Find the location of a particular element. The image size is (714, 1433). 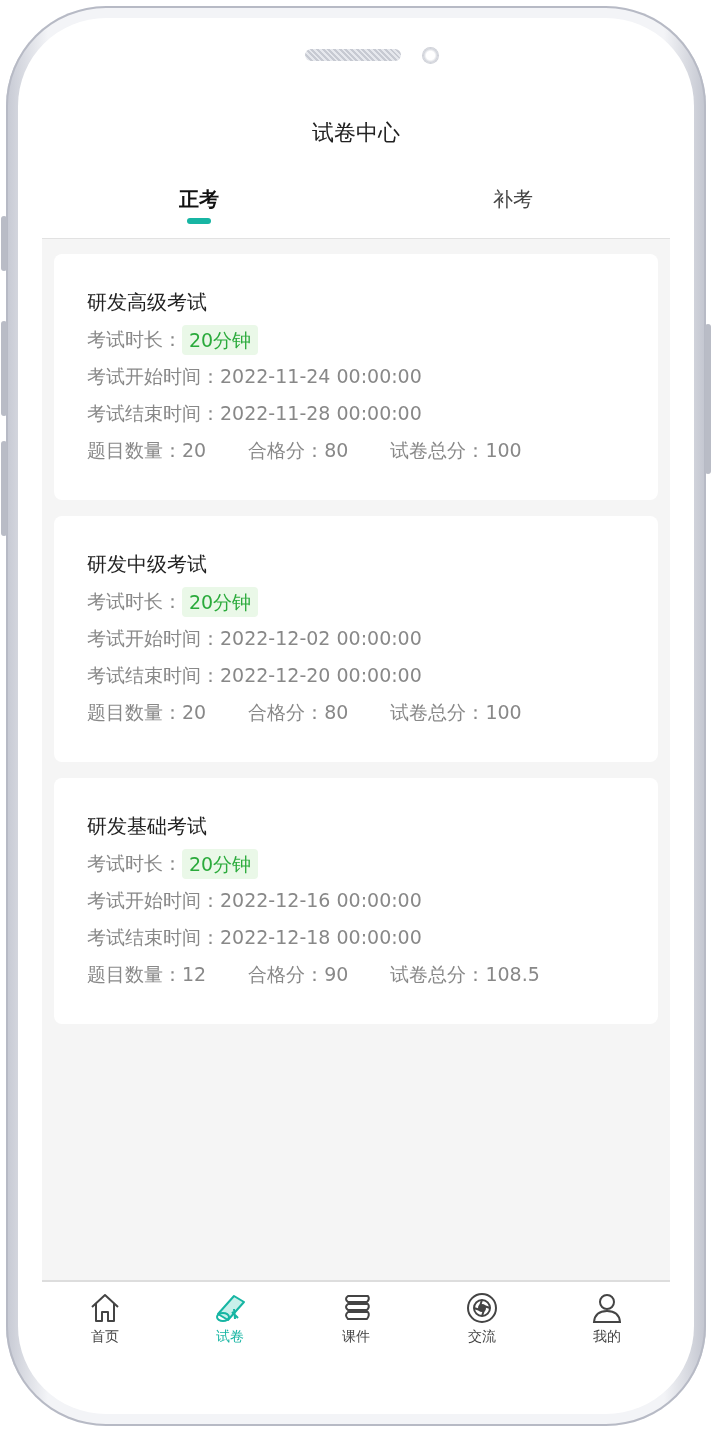

exam-name: 研发高级考试 is located at coordinates (147, 302).